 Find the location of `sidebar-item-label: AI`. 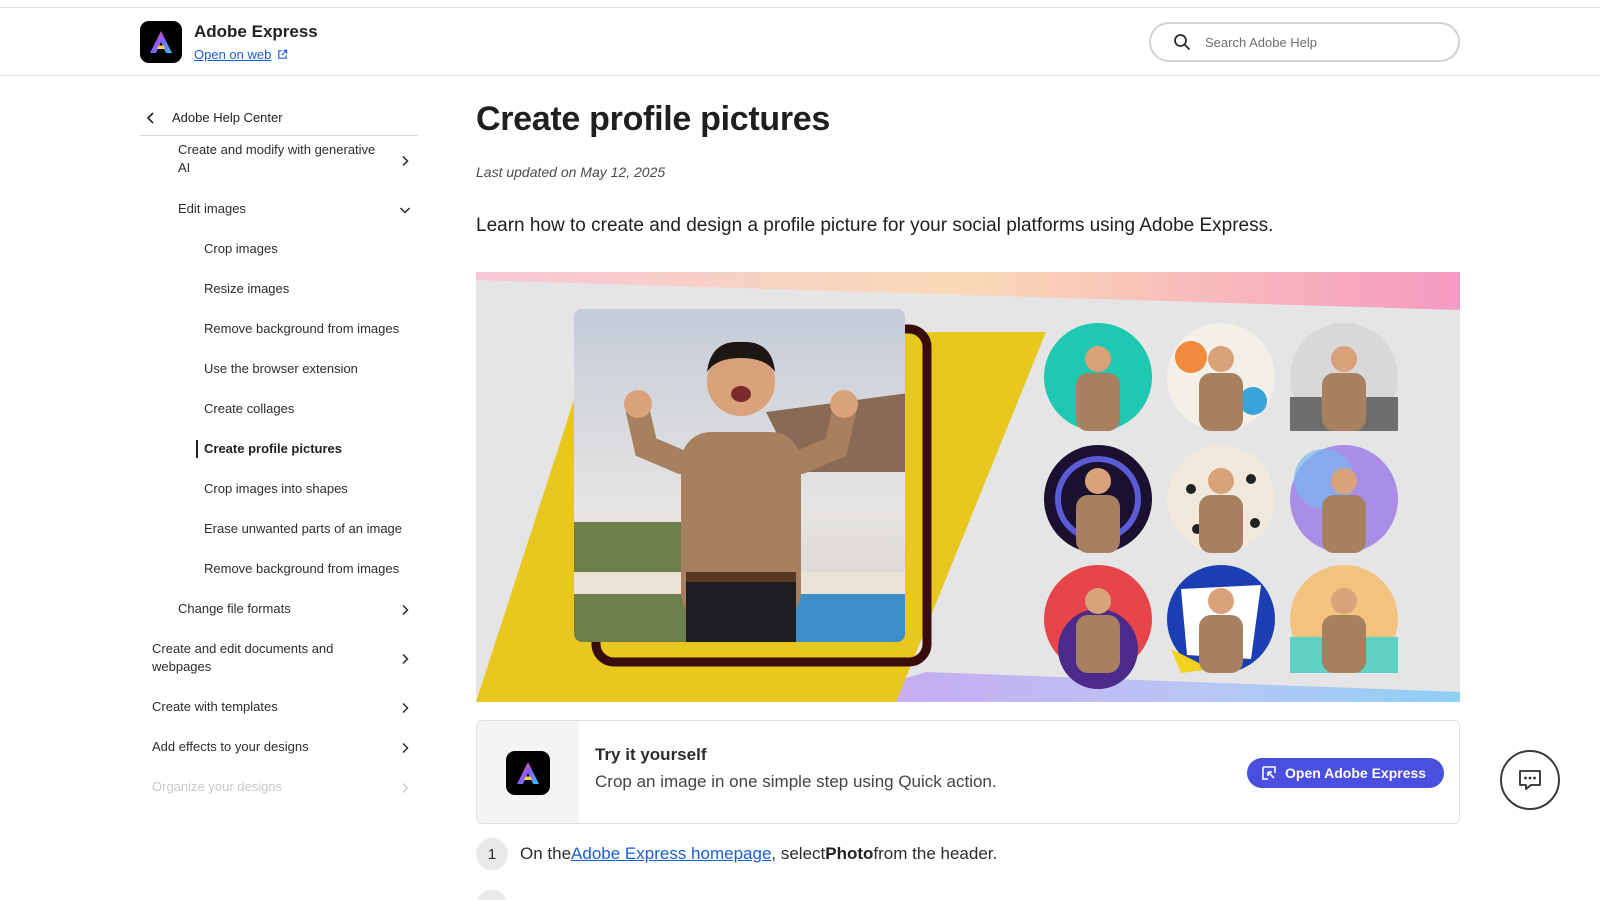

sidebar-item-label: AI is located at coordinates (184, 167).